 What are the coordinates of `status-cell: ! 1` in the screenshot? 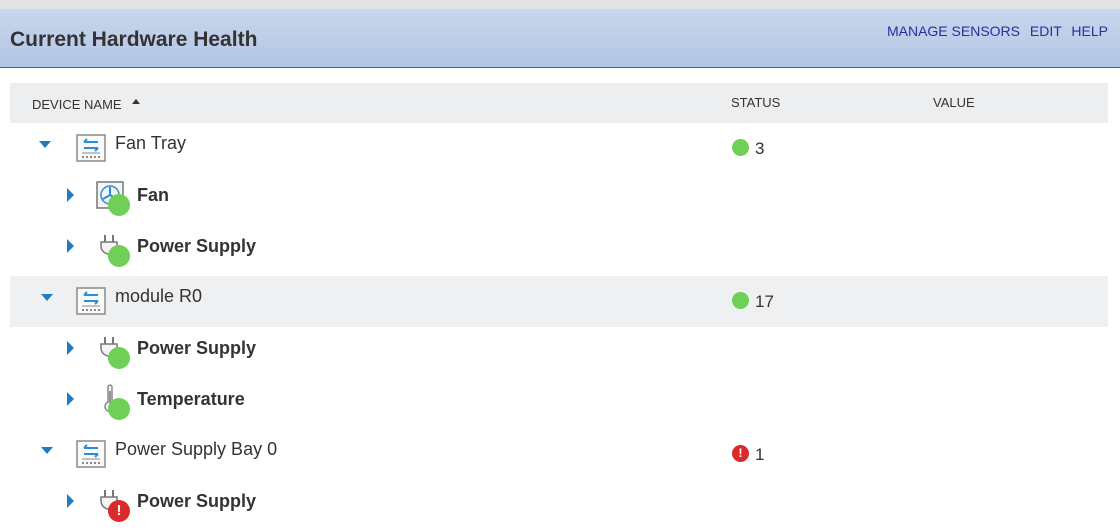 It's located at (748, 455).